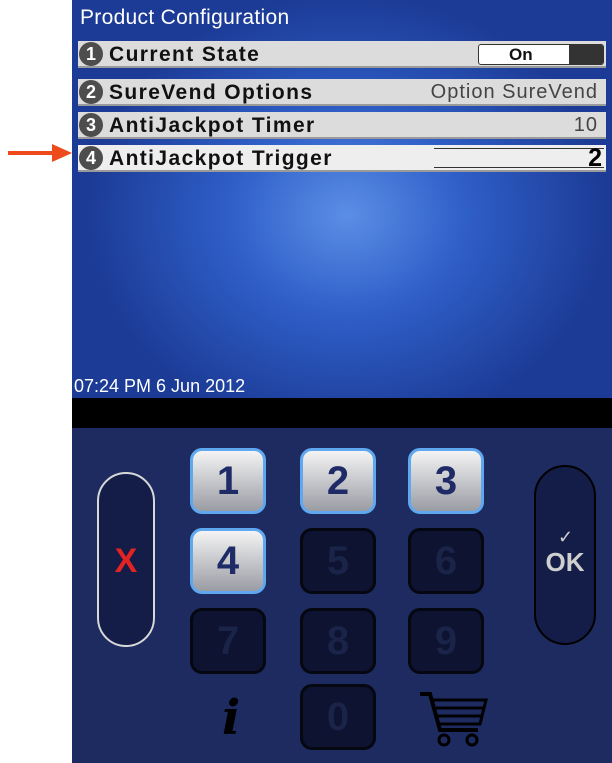 The width and height of the screenshot is (612, 763). What do you see at coordinates (519, 158) in the screenshot?
I see `antijackpot-trigger-input: 2` at bounding box center [519, 158].